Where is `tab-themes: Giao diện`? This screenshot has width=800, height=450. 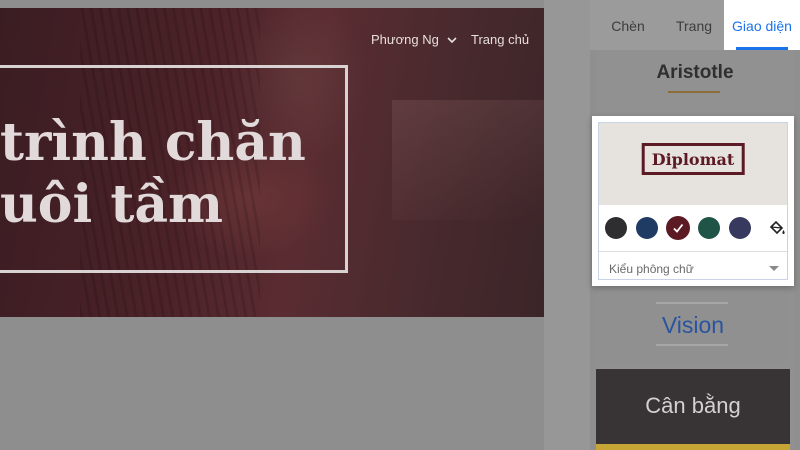
tab-themes: Giao diện is located at coordinates (762, 25).